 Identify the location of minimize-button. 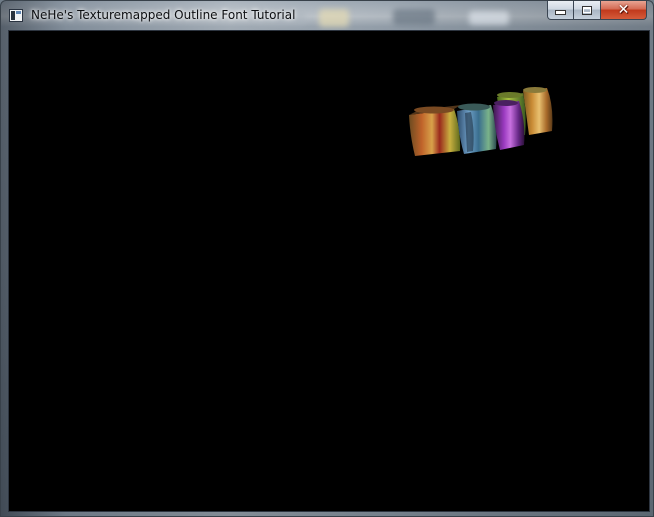
(560, 10).